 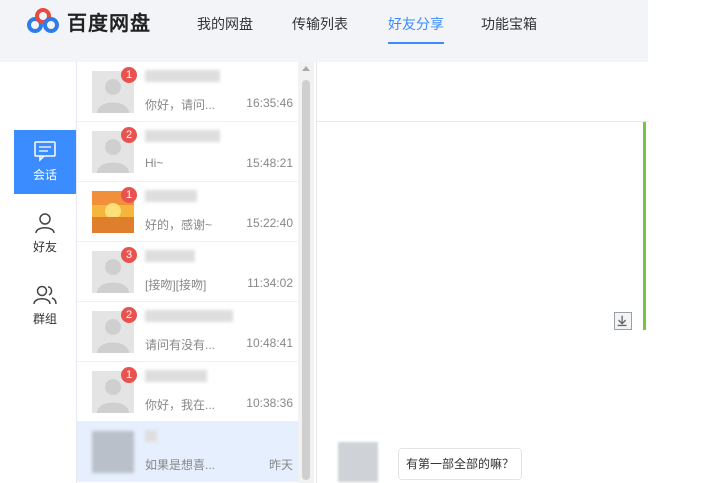 I want to click on nav-friend-share: 好友分享, so click(x=416, y=24).